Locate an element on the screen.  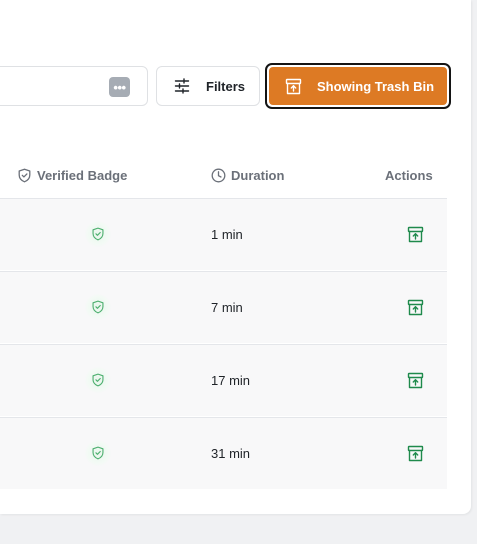
column-header-actions: Actions is located at coordinates (409, 175).